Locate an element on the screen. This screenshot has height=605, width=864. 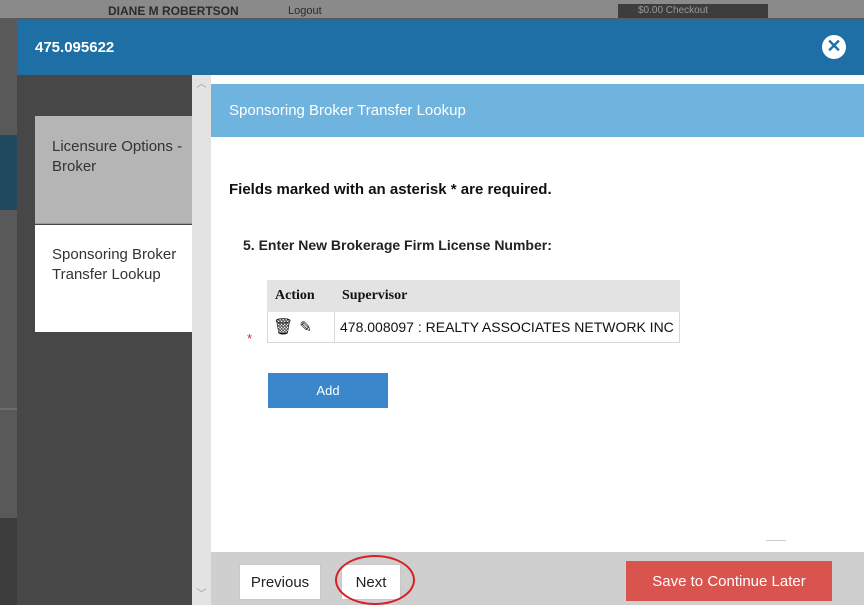
save-continue-later-button: Save to Continue Later is located at coordinates (729, 581).